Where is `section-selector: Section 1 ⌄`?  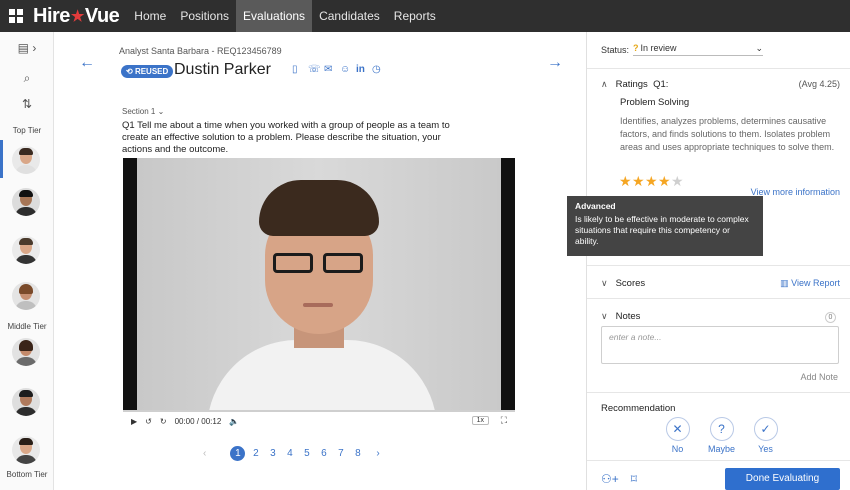 section-selector: Section 1 ⌄ is located at coordinates (143, 111).